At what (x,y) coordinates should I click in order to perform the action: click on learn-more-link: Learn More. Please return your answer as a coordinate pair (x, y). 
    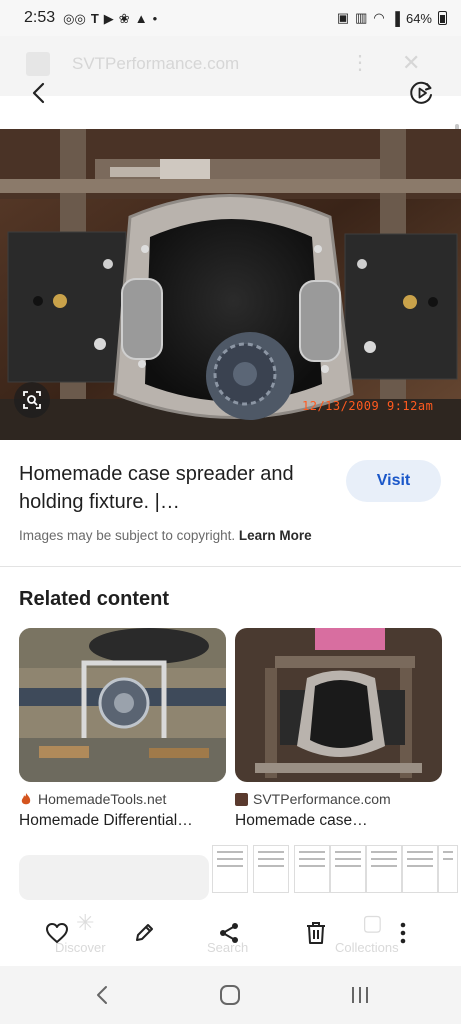
    Looking at the image, I should click on (275, 535).